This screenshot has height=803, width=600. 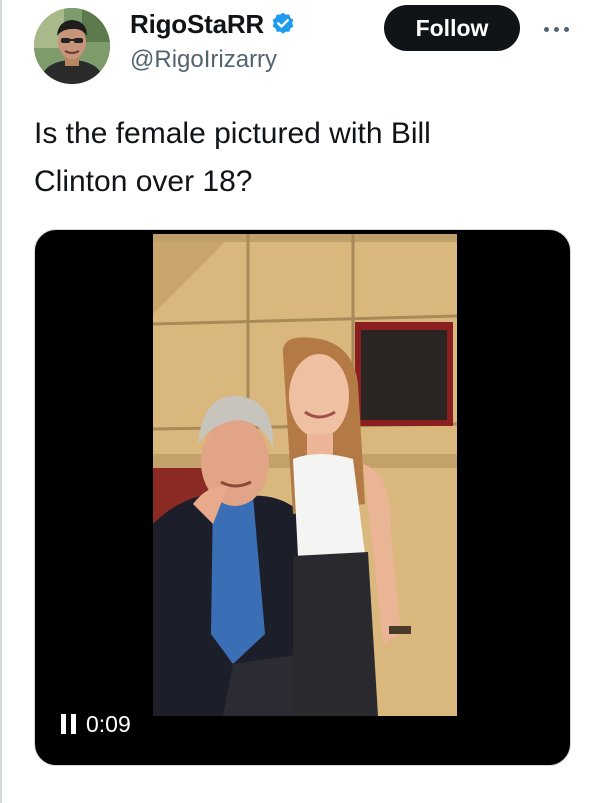 What do you see at coordinates (300, 47) in the screenshot?
I see `tweet-header: RigoStaRR @RigoIrizarry Follow` at bounding box center [300, 47].